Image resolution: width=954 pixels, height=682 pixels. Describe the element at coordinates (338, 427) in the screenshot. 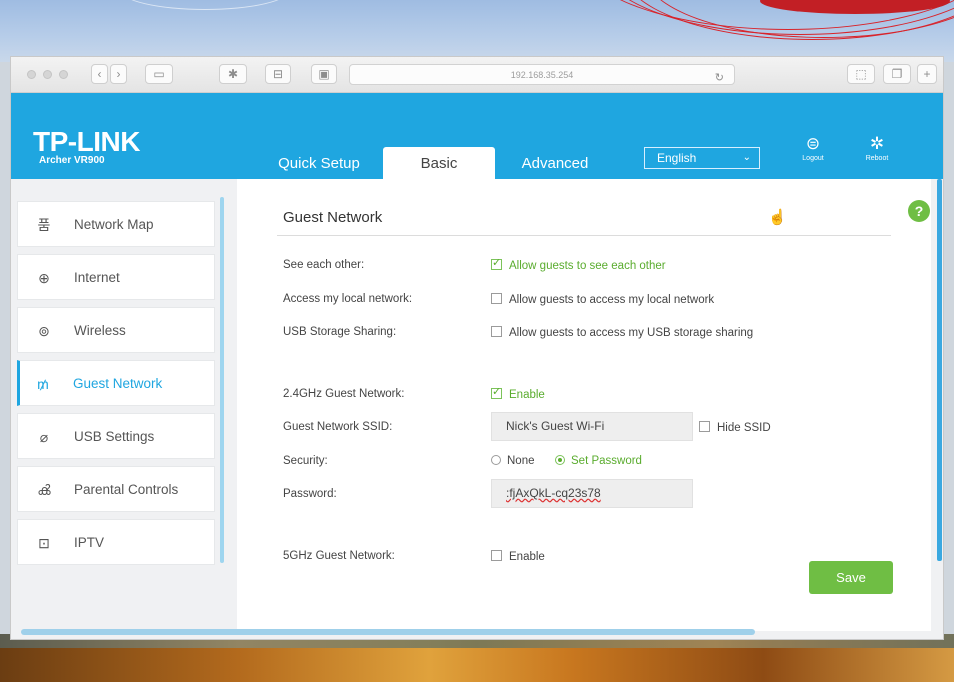

I see `ssid-label: Guest Network SSID:` at that location.